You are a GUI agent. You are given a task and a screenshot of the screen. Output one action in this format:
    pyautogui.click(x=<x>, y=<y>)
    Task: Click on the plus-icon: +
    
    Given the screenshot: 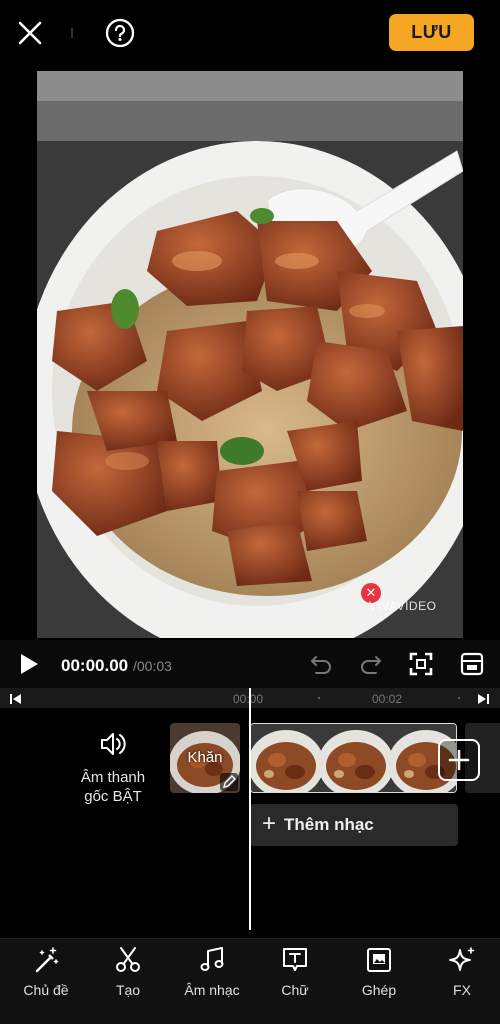 What is the action you would take?
    pyautogui.click(x=269, y=823)
    